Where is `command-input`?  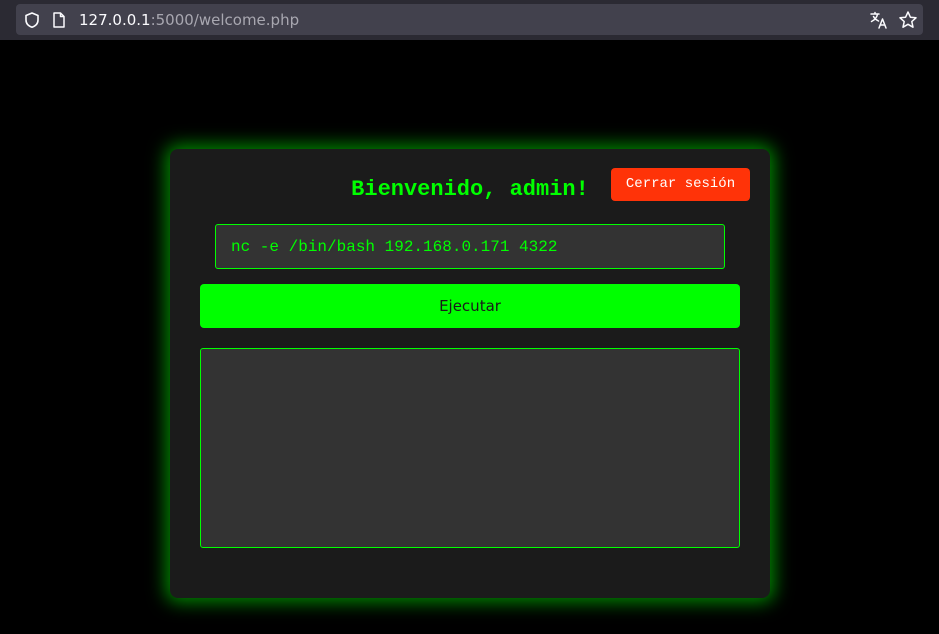
command-input is located at coordinates (470, 246).